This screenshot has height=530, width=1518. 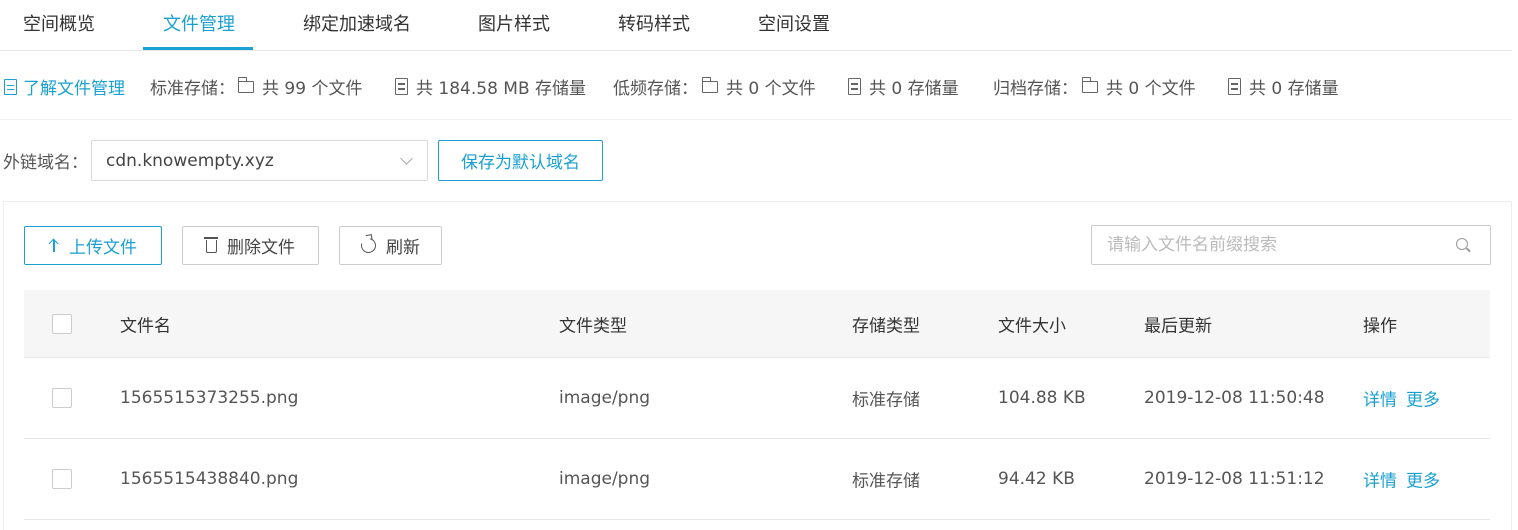 I want to click on file-name: 1565515438840.png, so click(x=209, y=479).